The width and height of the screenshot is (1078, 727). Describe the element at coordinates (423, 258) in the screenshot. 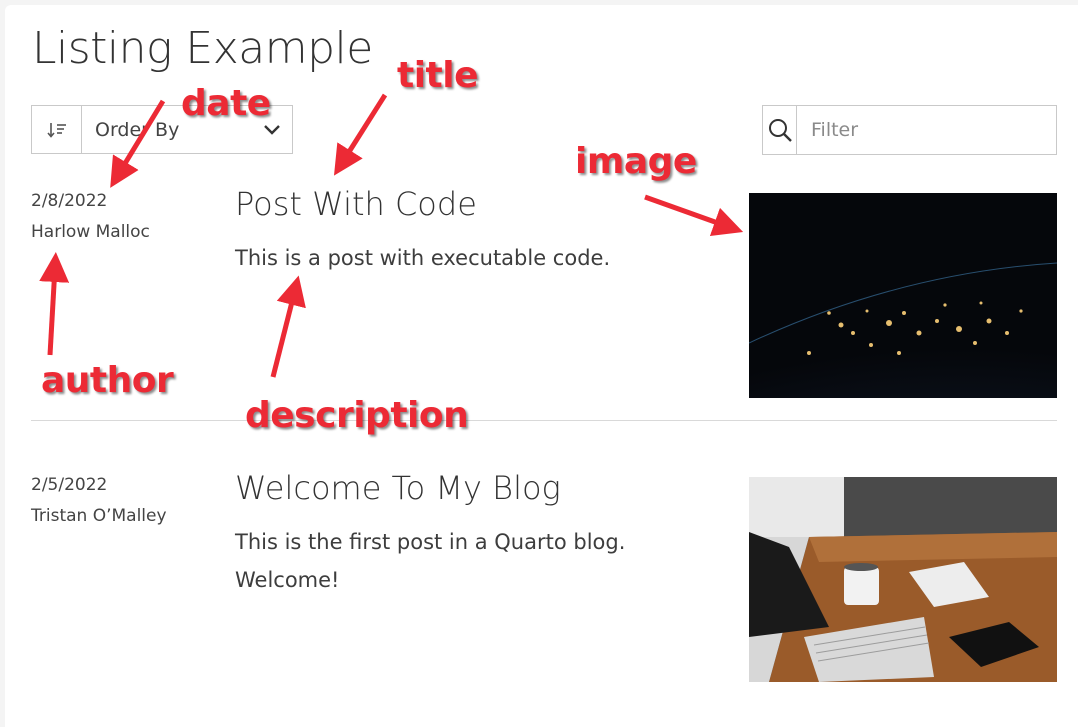

I see `post-description: This is a post with executable code.` at that location.